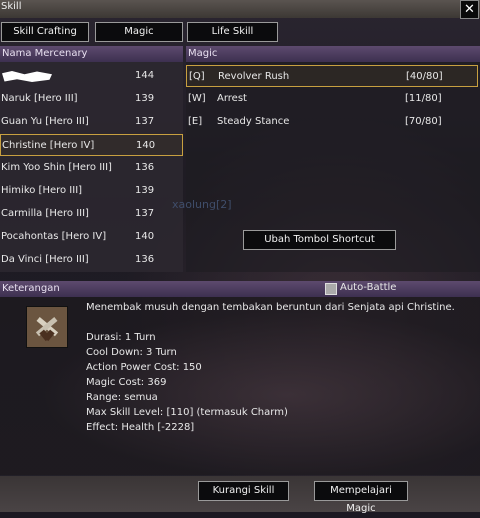  What do you see at coordinates (333, 54) in the screenshot?
I see `magic-list-header: Magic` at bounding box center [333, 54].